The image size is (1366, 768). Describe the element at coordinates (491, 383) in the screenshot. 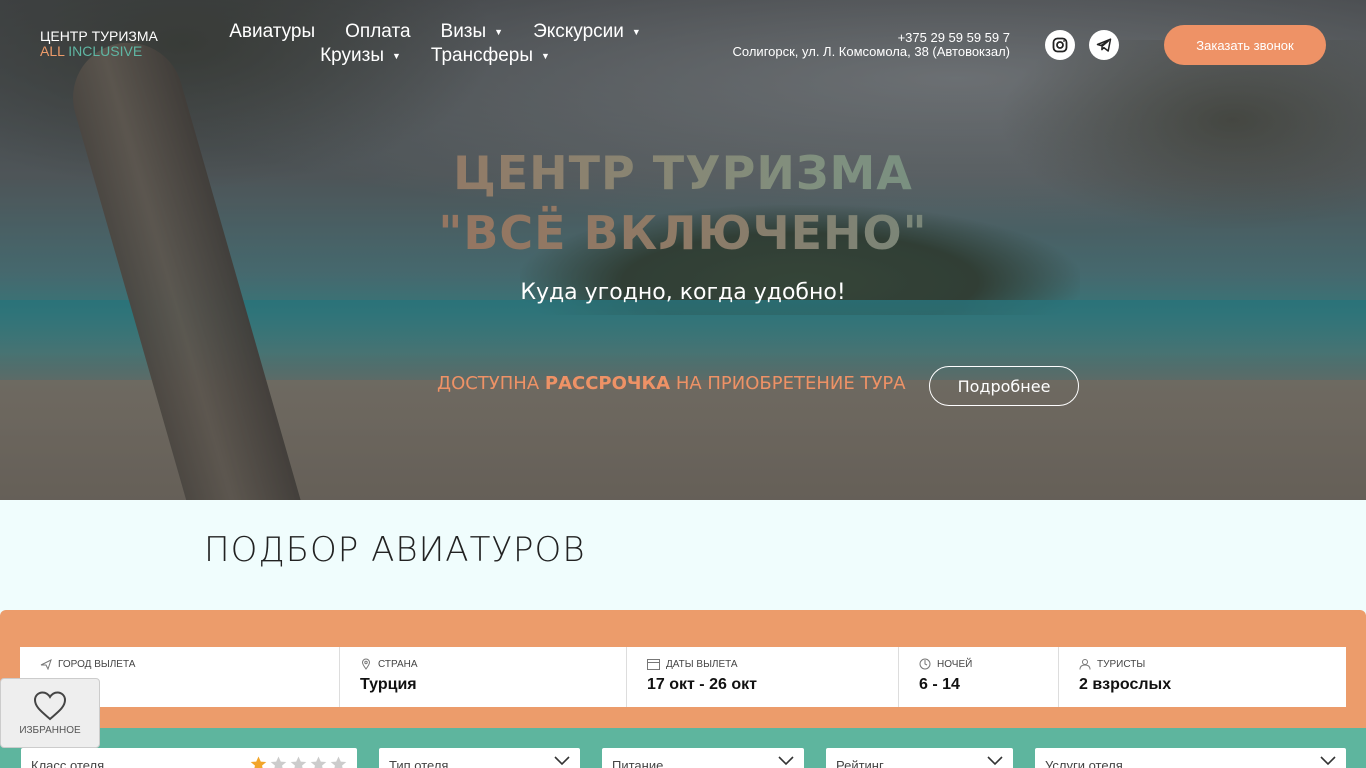

I see `installment-pre: ДОСТУПНА` at that location.